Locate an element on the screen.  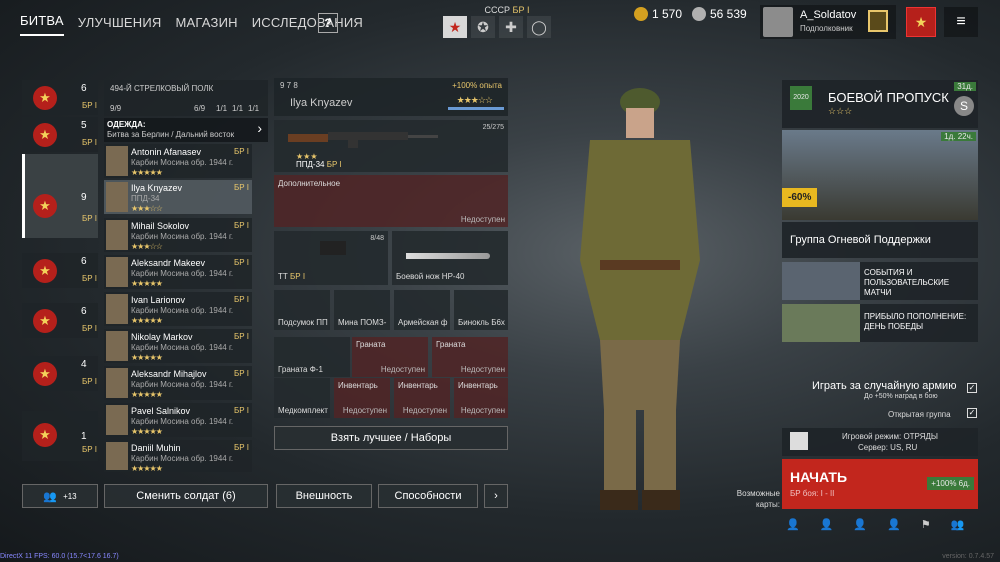
tab-research: ИССЛЕДОВАНИЯ is located at coordinates (307, 22).